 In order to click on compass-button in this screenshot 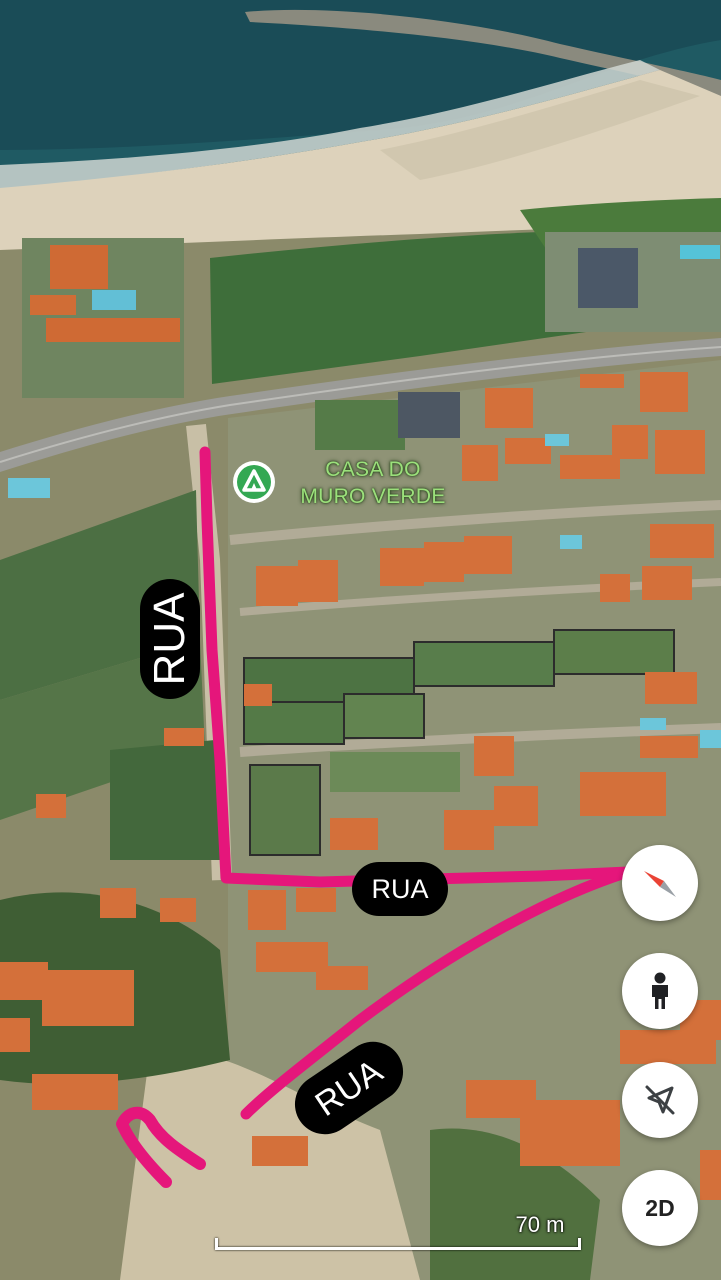, I will do `click(660, 883)`.